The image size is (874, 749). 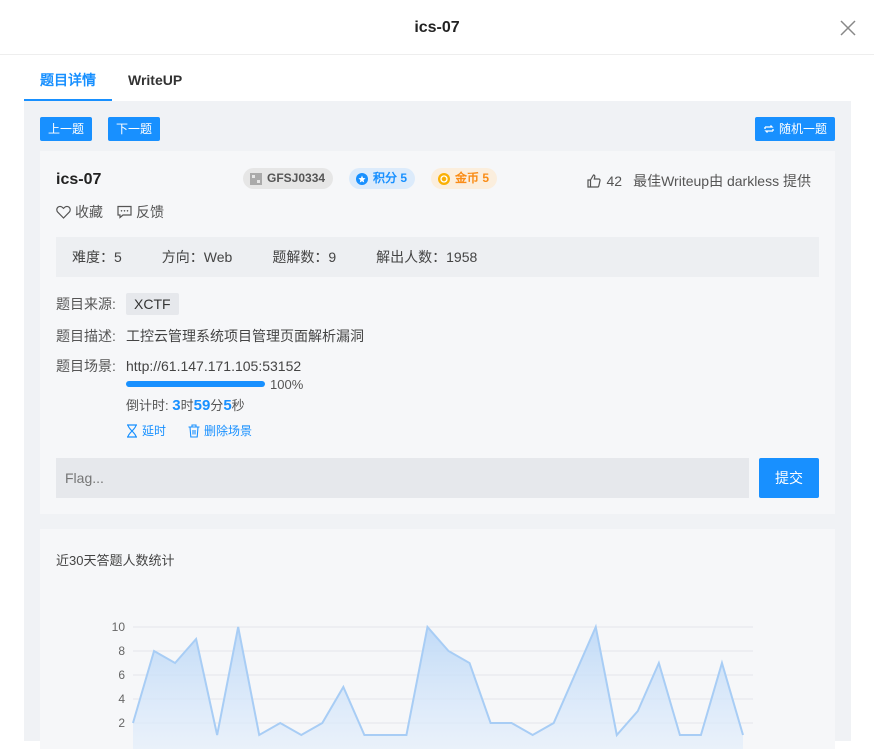 I want to click on desc-label: 题目描述:, so click(x=86, y=336).